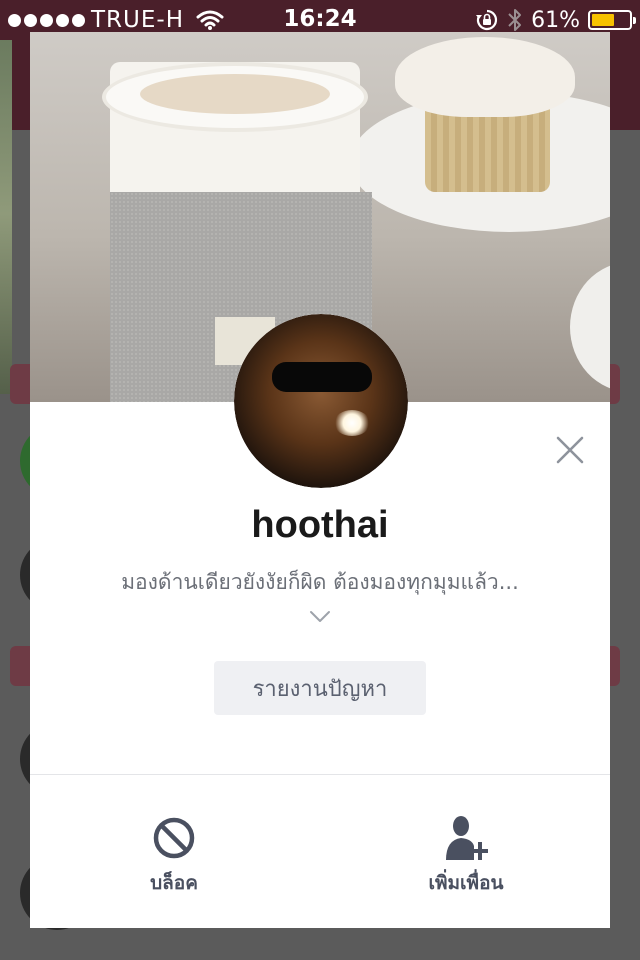 The height and width of the screenshot is (960, 640). I want to click on report-problem-label: รายงานปัญหา, so click(320, 689).